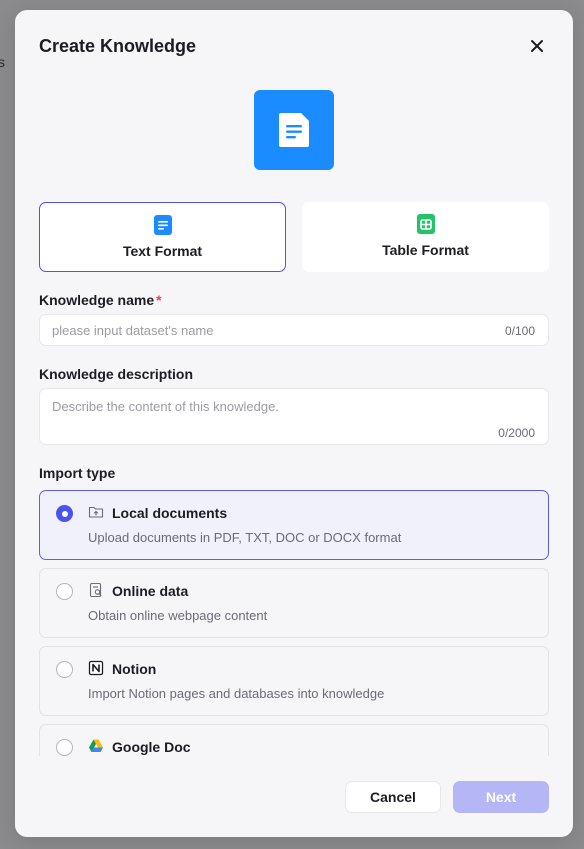 Image resolution: width=584 pixels, height=849 pixels. Describe the element at coordinates (501, 797) in the screenshot. I see `next-button: Next` at that location.